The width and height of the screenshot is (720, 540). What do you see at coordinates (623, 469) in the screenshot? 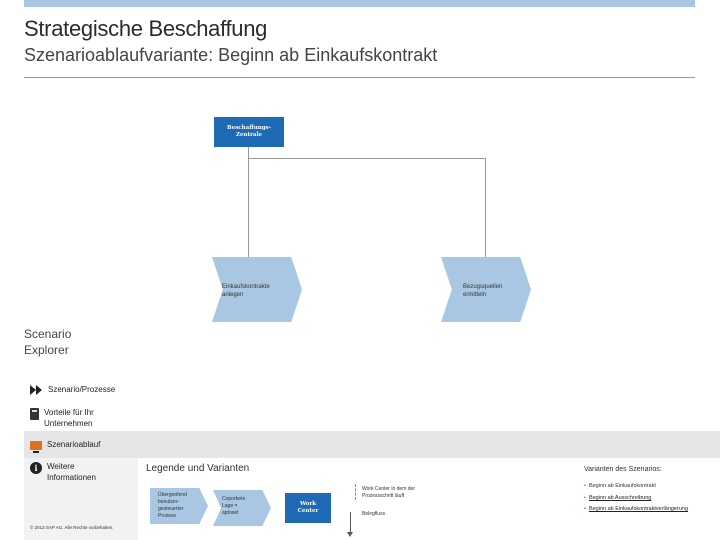
I see `variants-title: Varianten des Szenarios:` at bounding box center [623, 469].